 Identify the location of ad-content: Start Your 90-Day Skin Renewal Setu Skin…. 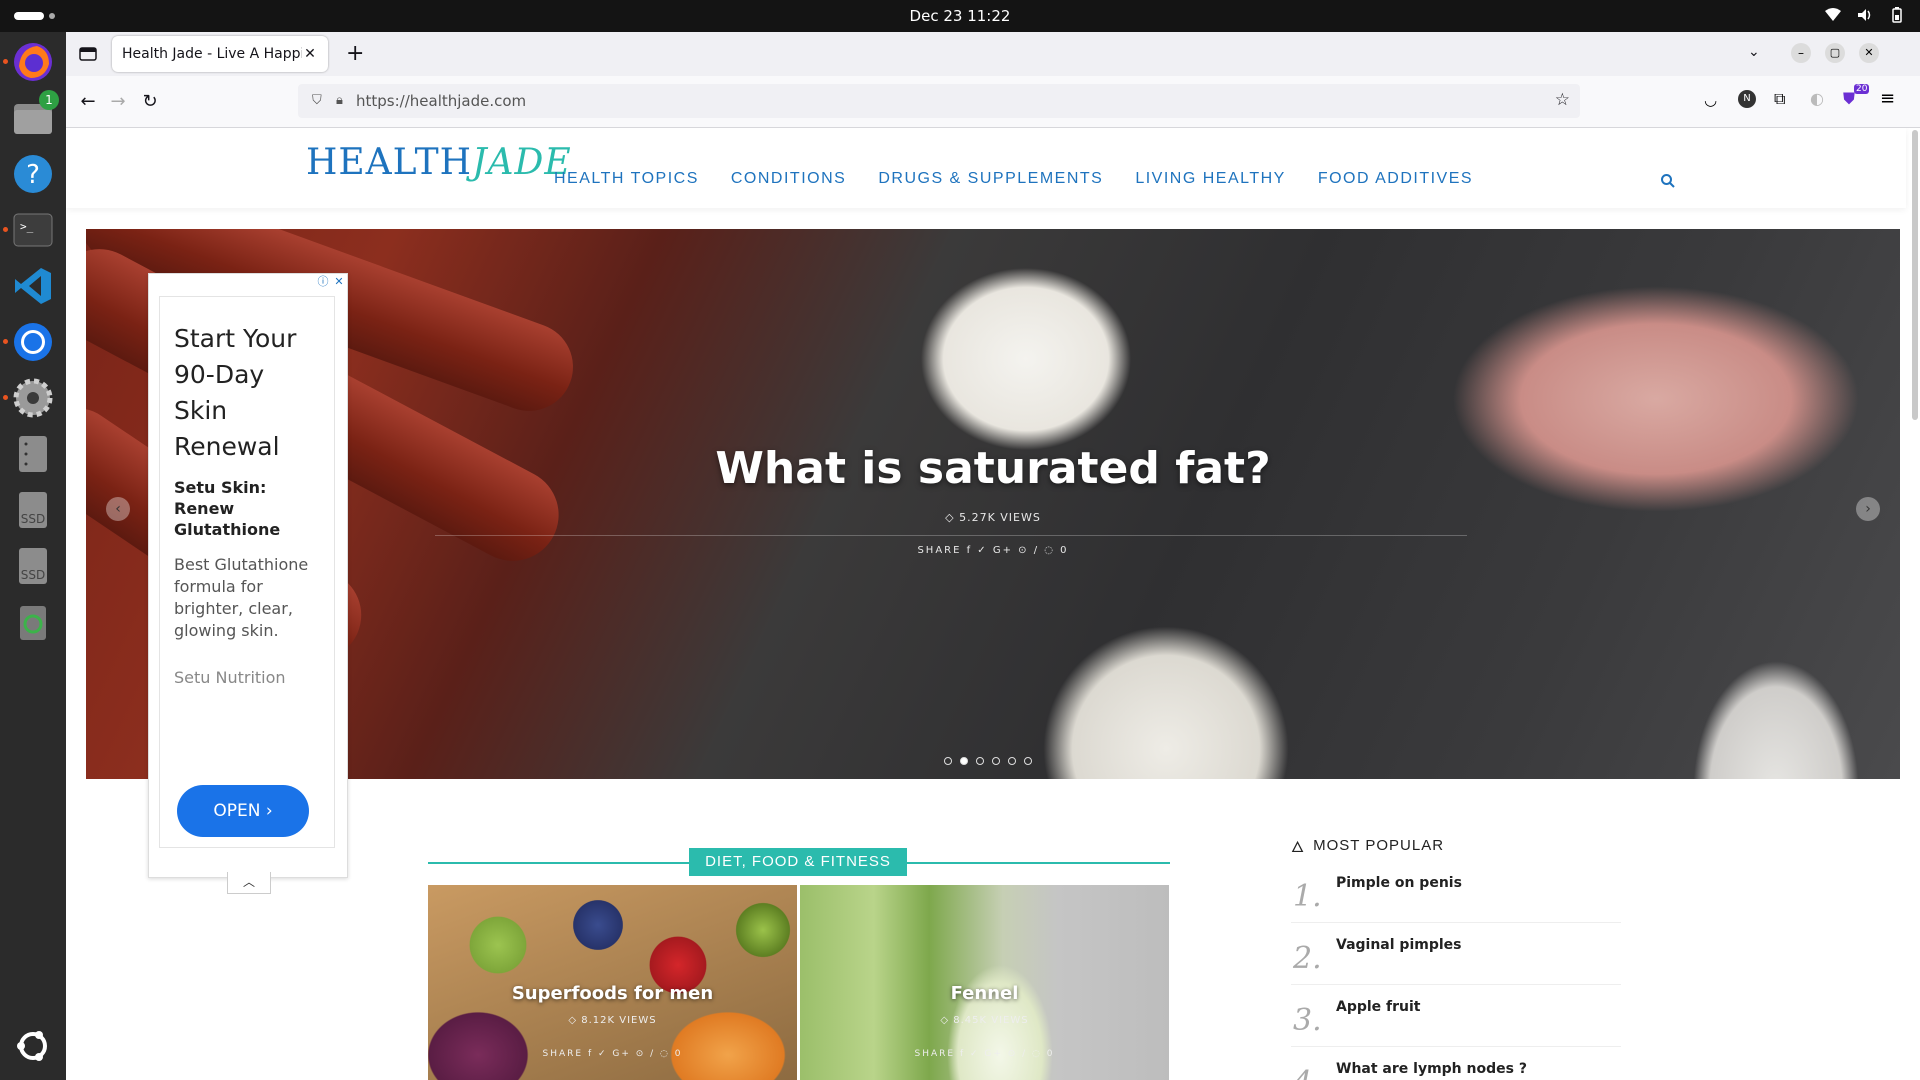
(247, 572).